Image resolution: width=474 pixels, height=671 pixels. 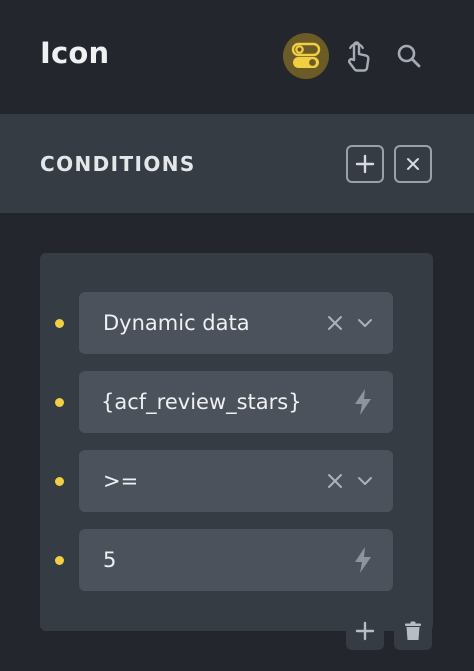 I want to click on interactions-button, so click(x=358, y=56).